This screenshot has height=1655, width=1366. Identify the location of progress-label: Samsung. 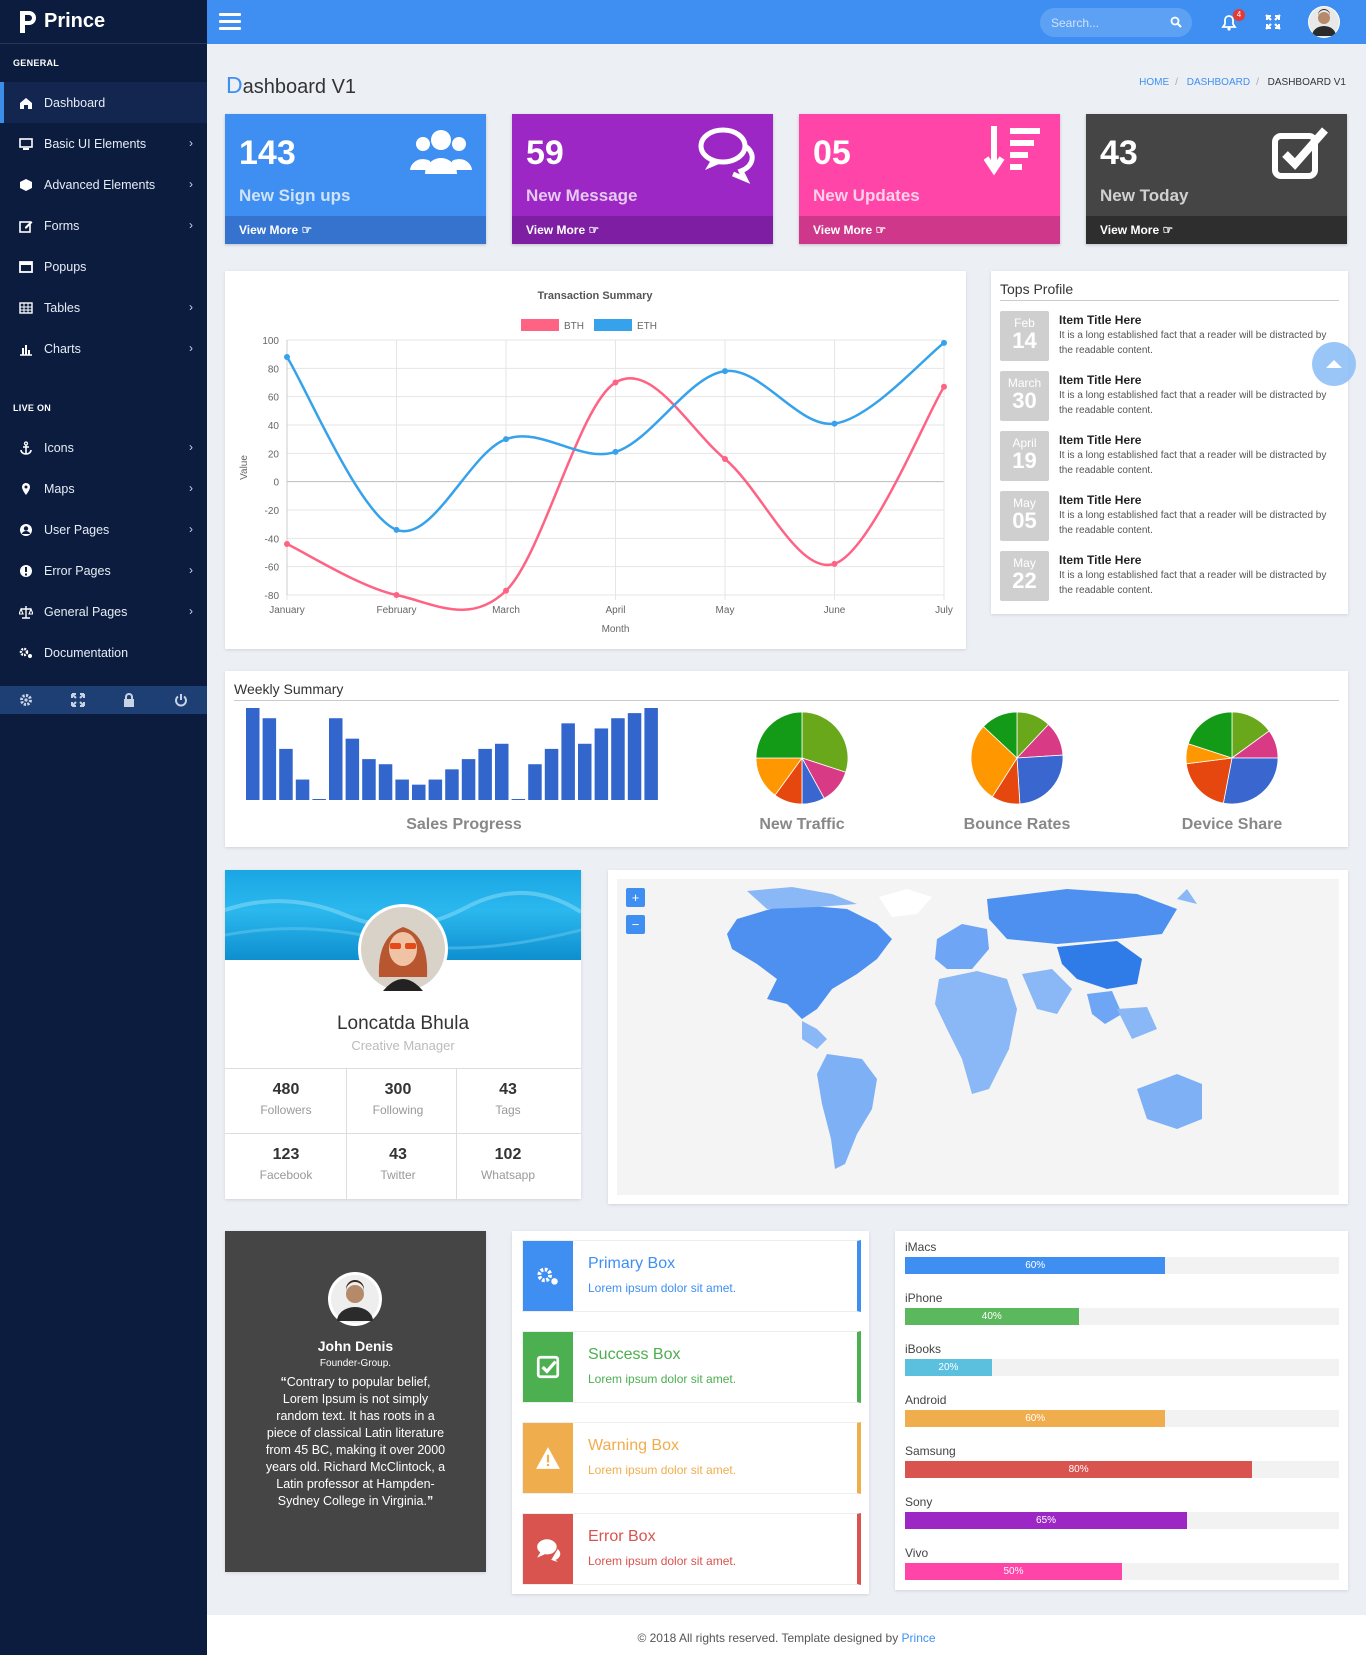
(930, 1451).